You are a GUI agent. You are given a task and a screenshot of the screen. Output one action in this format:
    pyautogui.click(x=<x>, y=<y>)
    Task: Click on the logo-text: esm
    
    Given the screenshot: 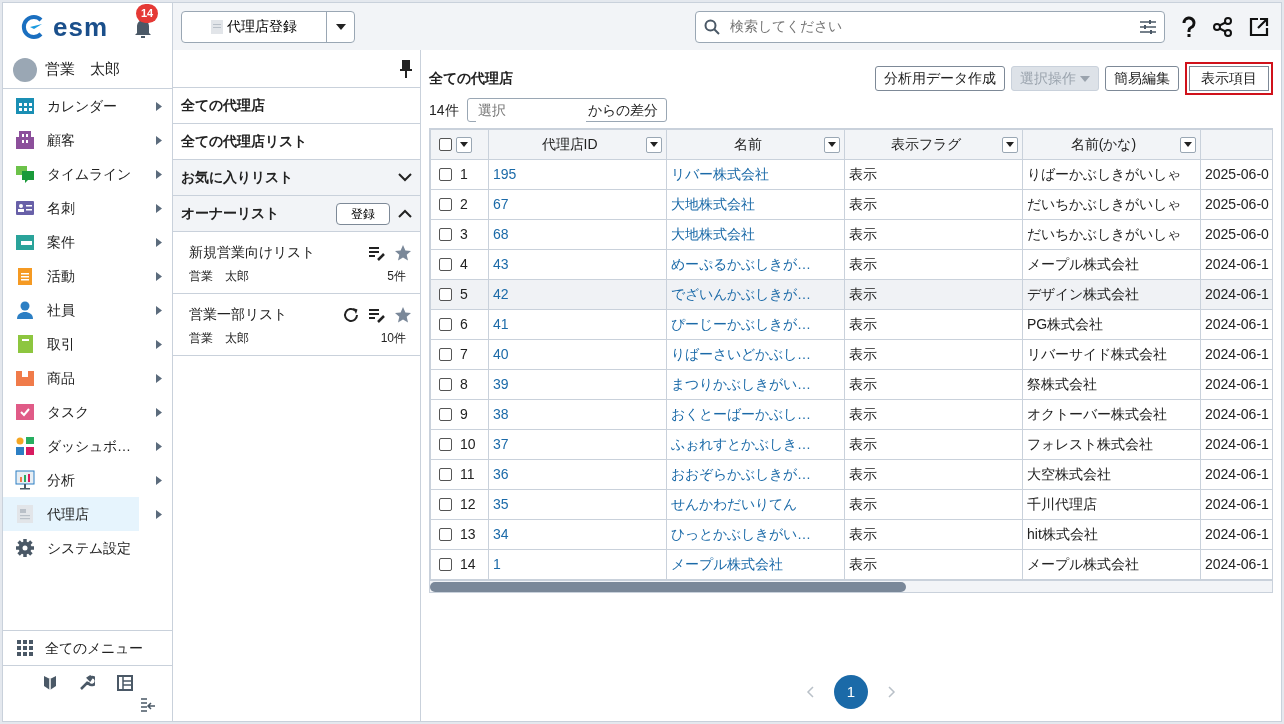 What is the action you would take?
    pyautogui.click(x=81, y=27)
    